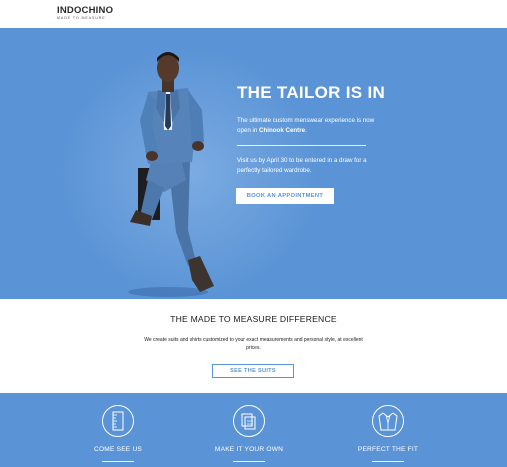 The height and width of the screenshot is (467, 507). Describe the element at coordinates (118, 449) in the screenshot. I see `feature-label: COME SEE US` at that location.